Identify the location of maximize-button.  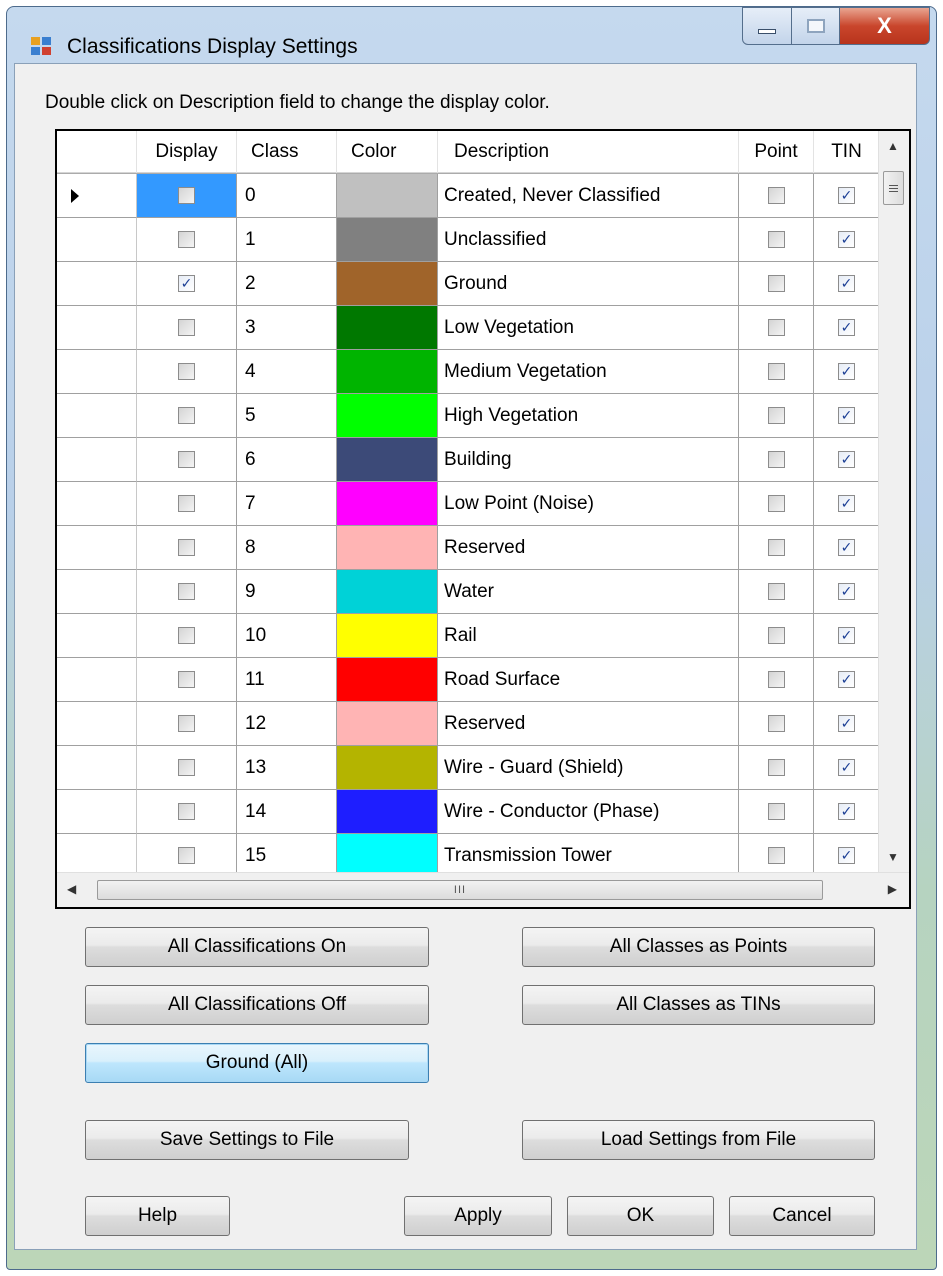
(816, 26).